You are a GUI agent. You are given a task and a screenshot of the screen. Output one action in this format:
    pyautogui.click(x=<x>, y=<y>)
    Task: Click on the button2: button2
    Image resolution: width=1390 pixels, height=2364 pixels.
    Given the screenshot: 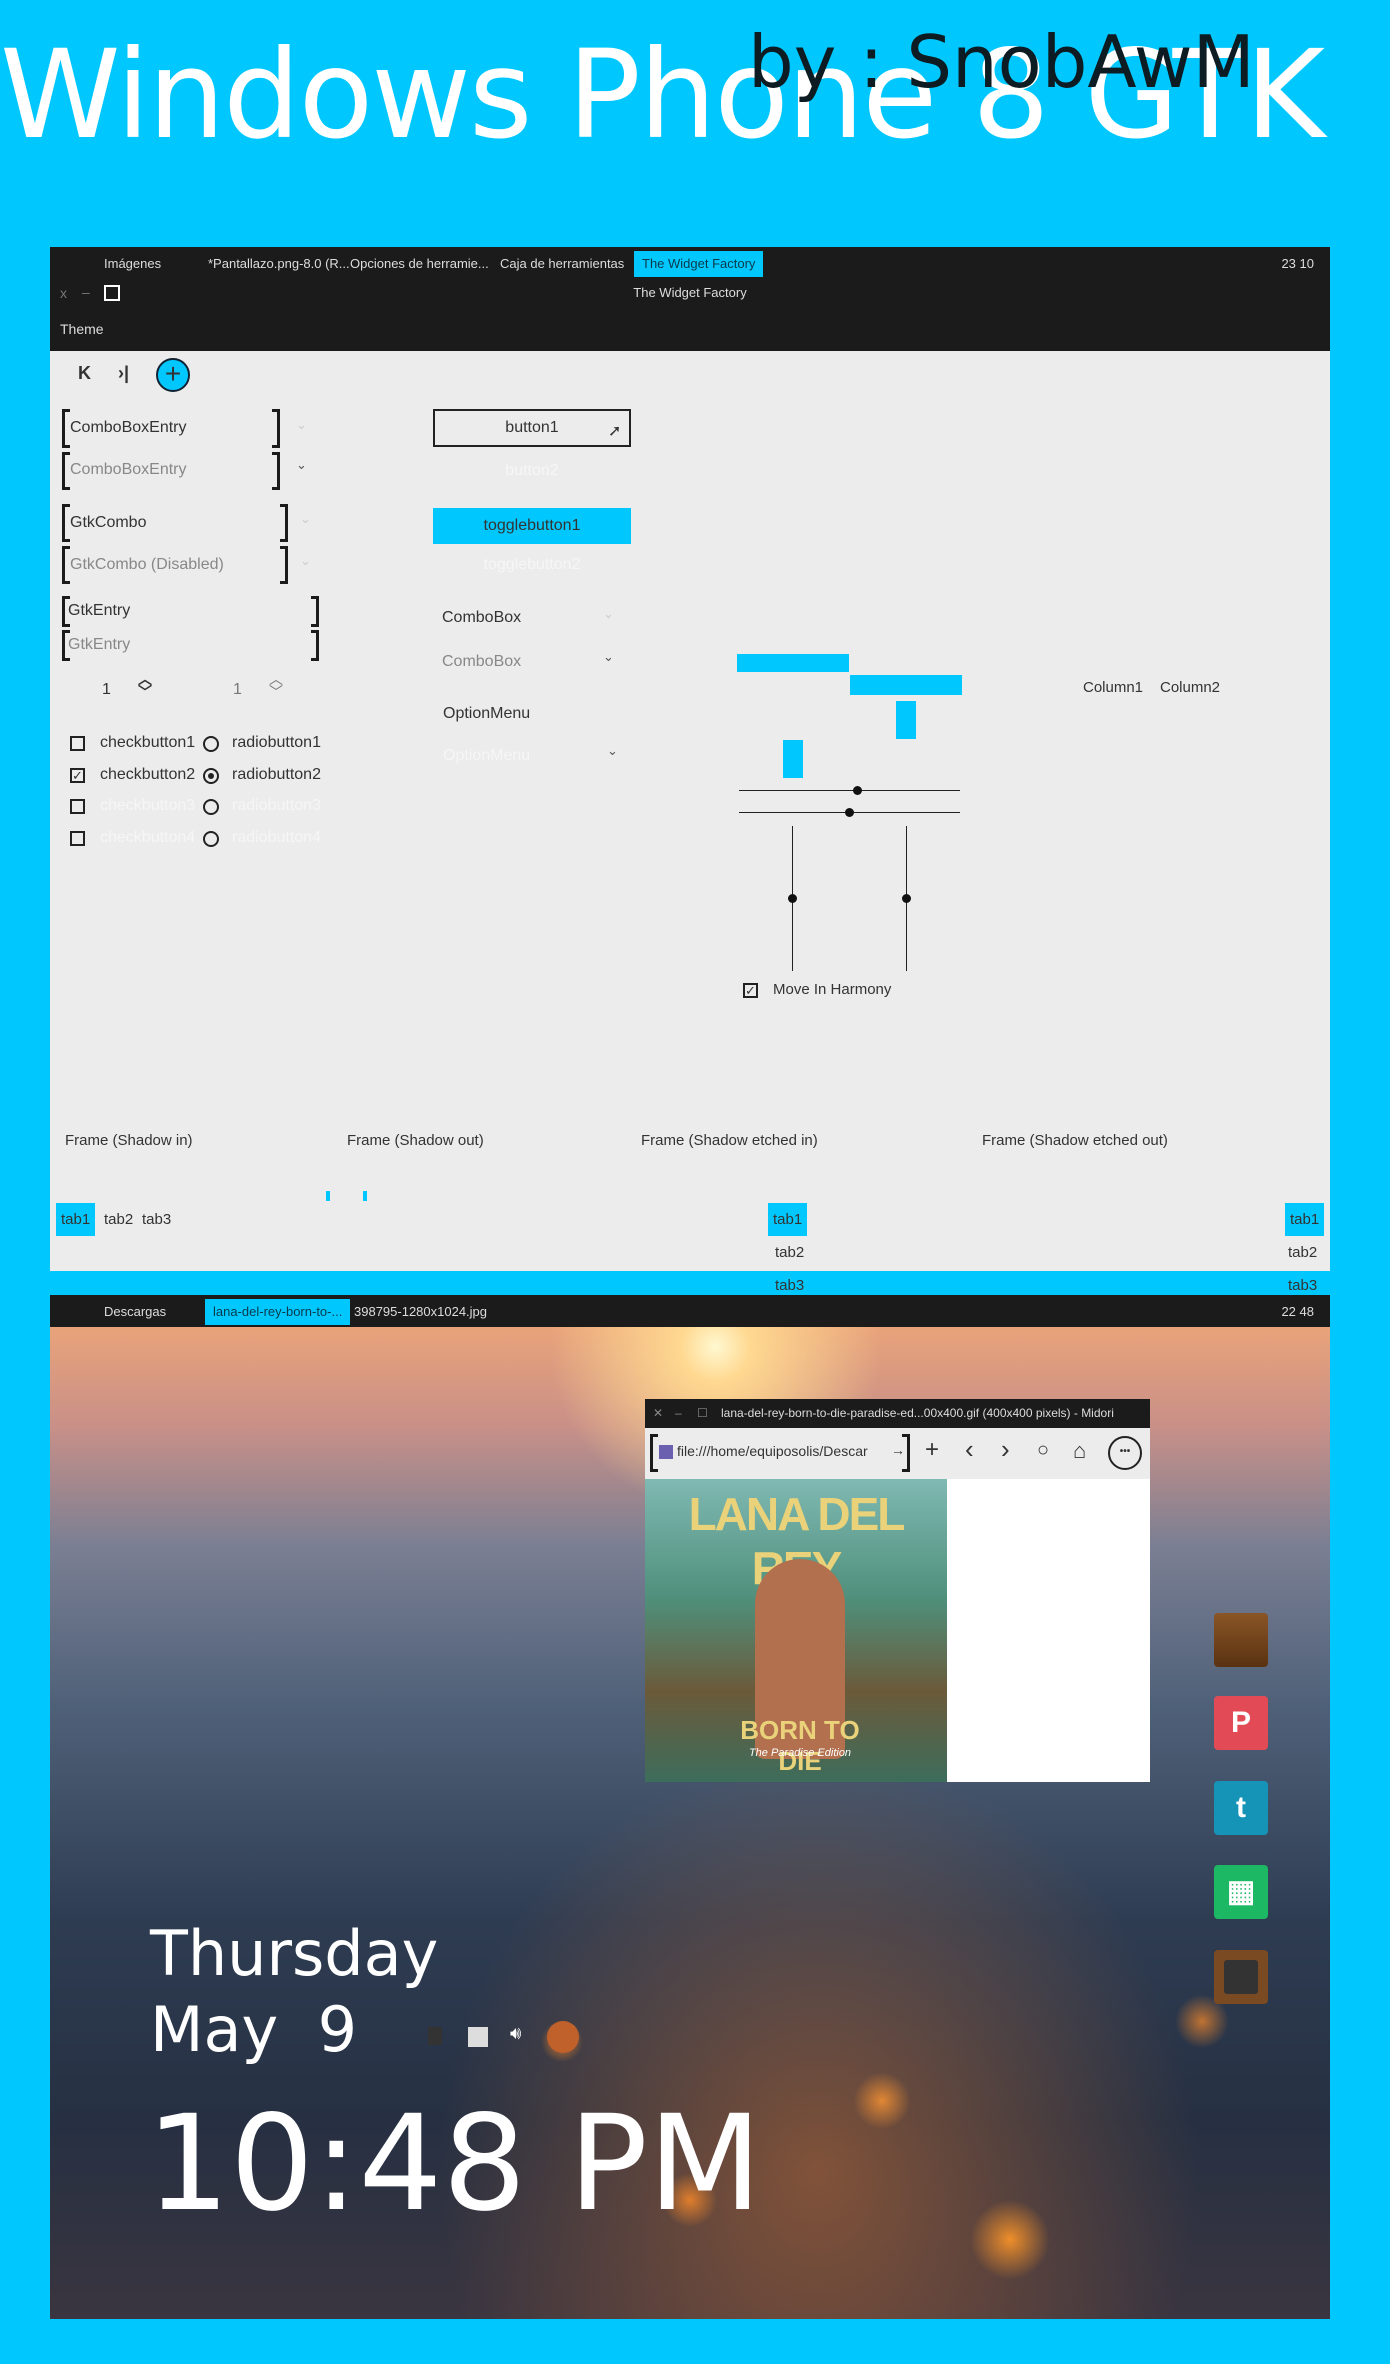 What is the action you would take?
    pyautogui.click(x=532, y=471)
    